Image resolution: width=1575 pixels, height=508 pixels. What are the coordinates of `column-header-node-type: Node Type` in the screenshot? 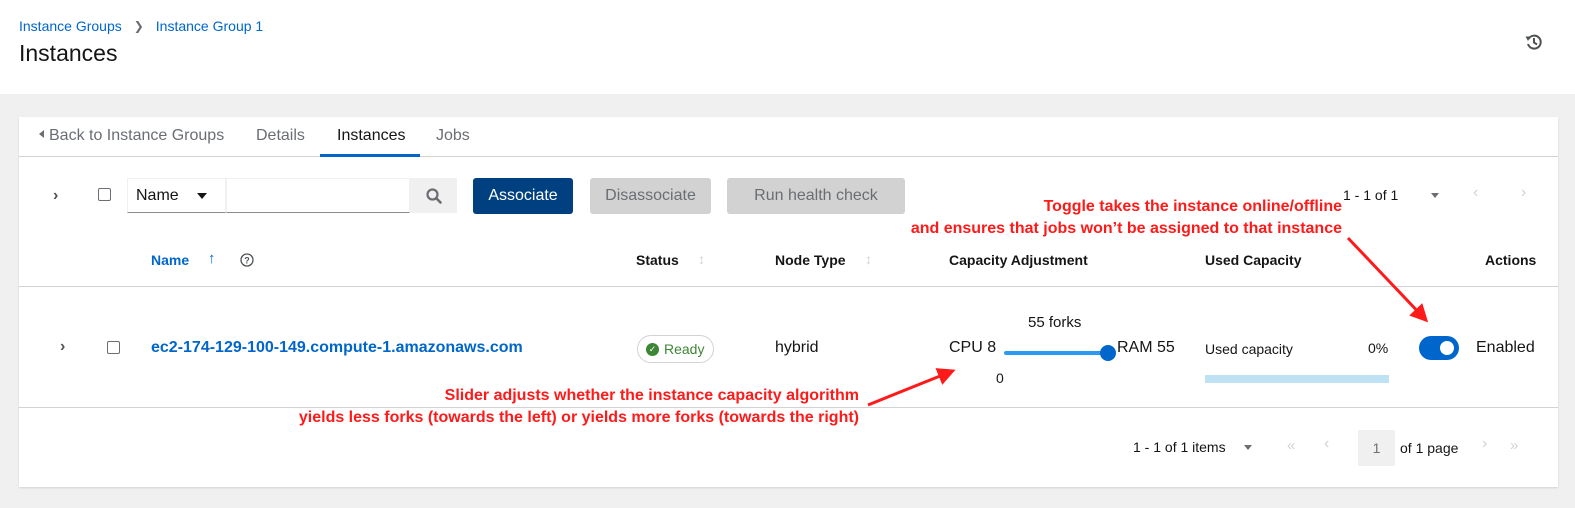 It's located at (810, 260).